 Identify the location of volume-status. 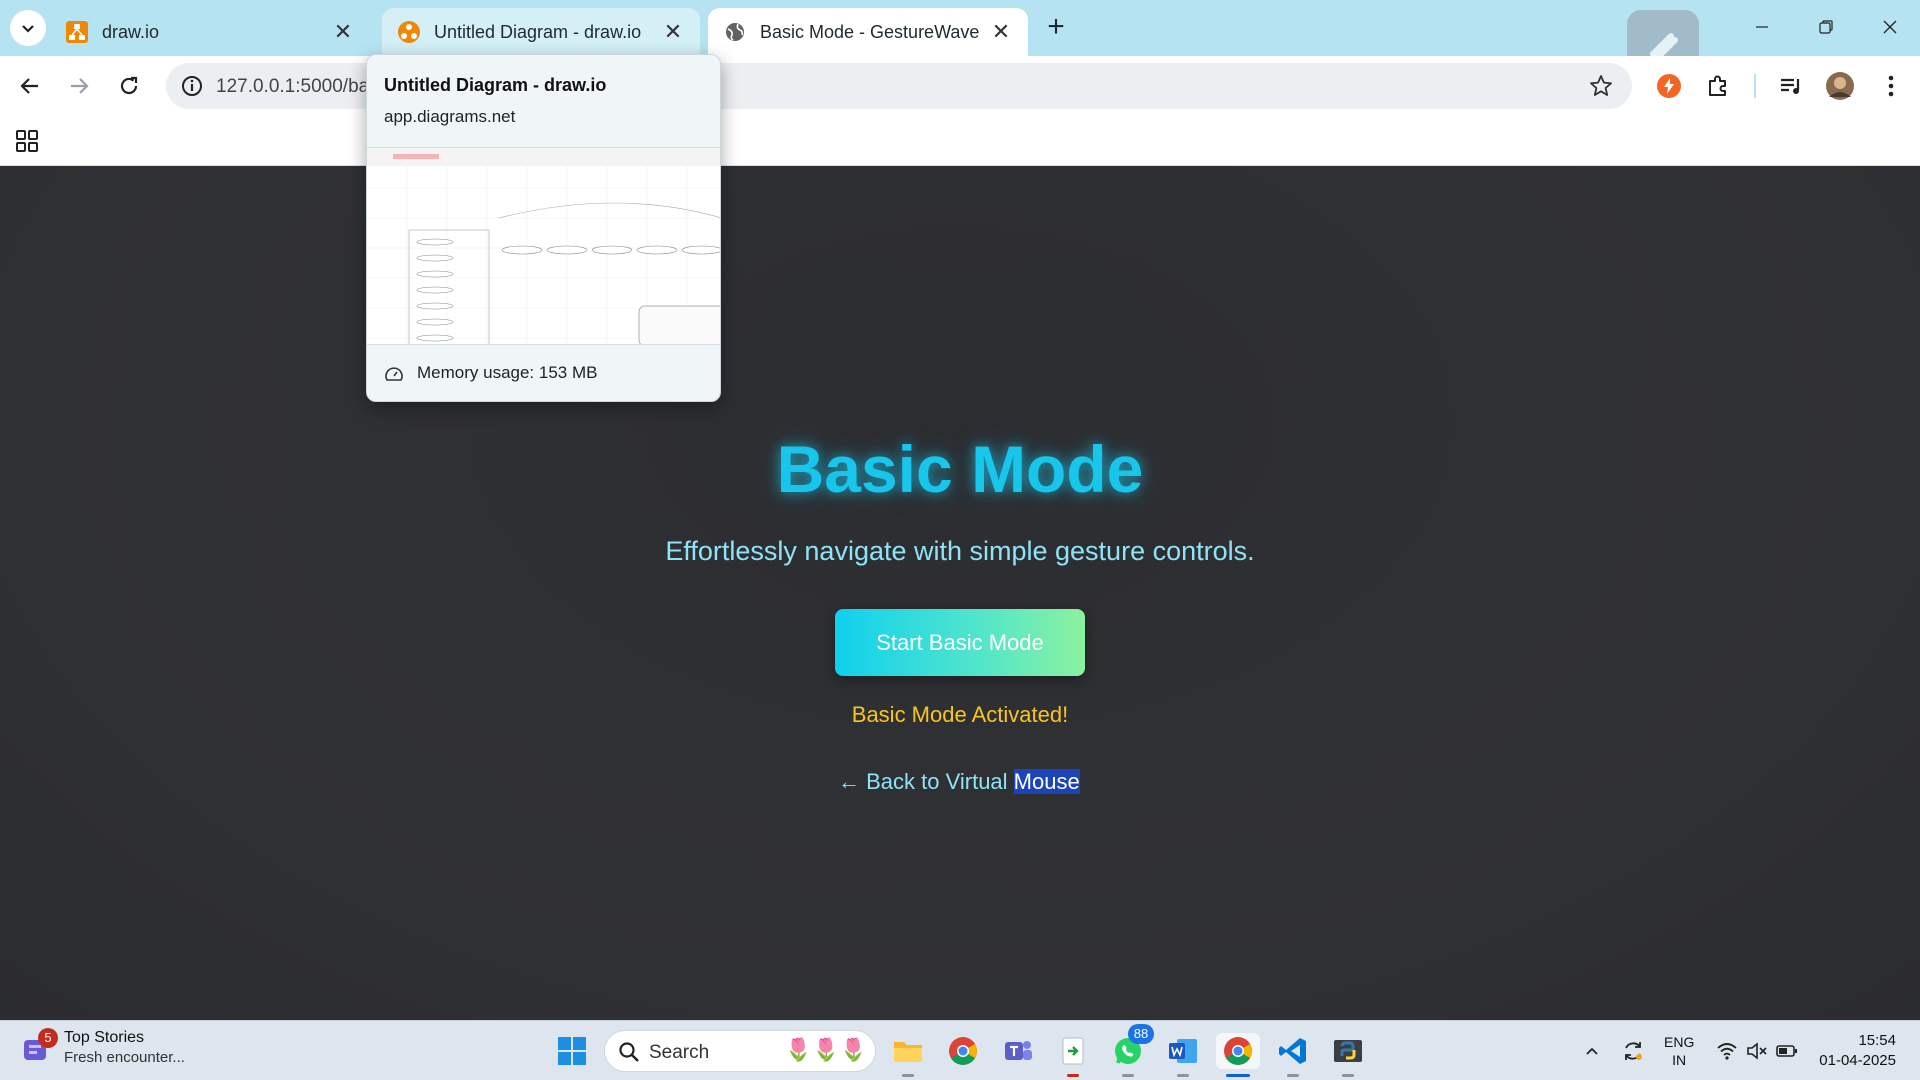
(1757, 1051).